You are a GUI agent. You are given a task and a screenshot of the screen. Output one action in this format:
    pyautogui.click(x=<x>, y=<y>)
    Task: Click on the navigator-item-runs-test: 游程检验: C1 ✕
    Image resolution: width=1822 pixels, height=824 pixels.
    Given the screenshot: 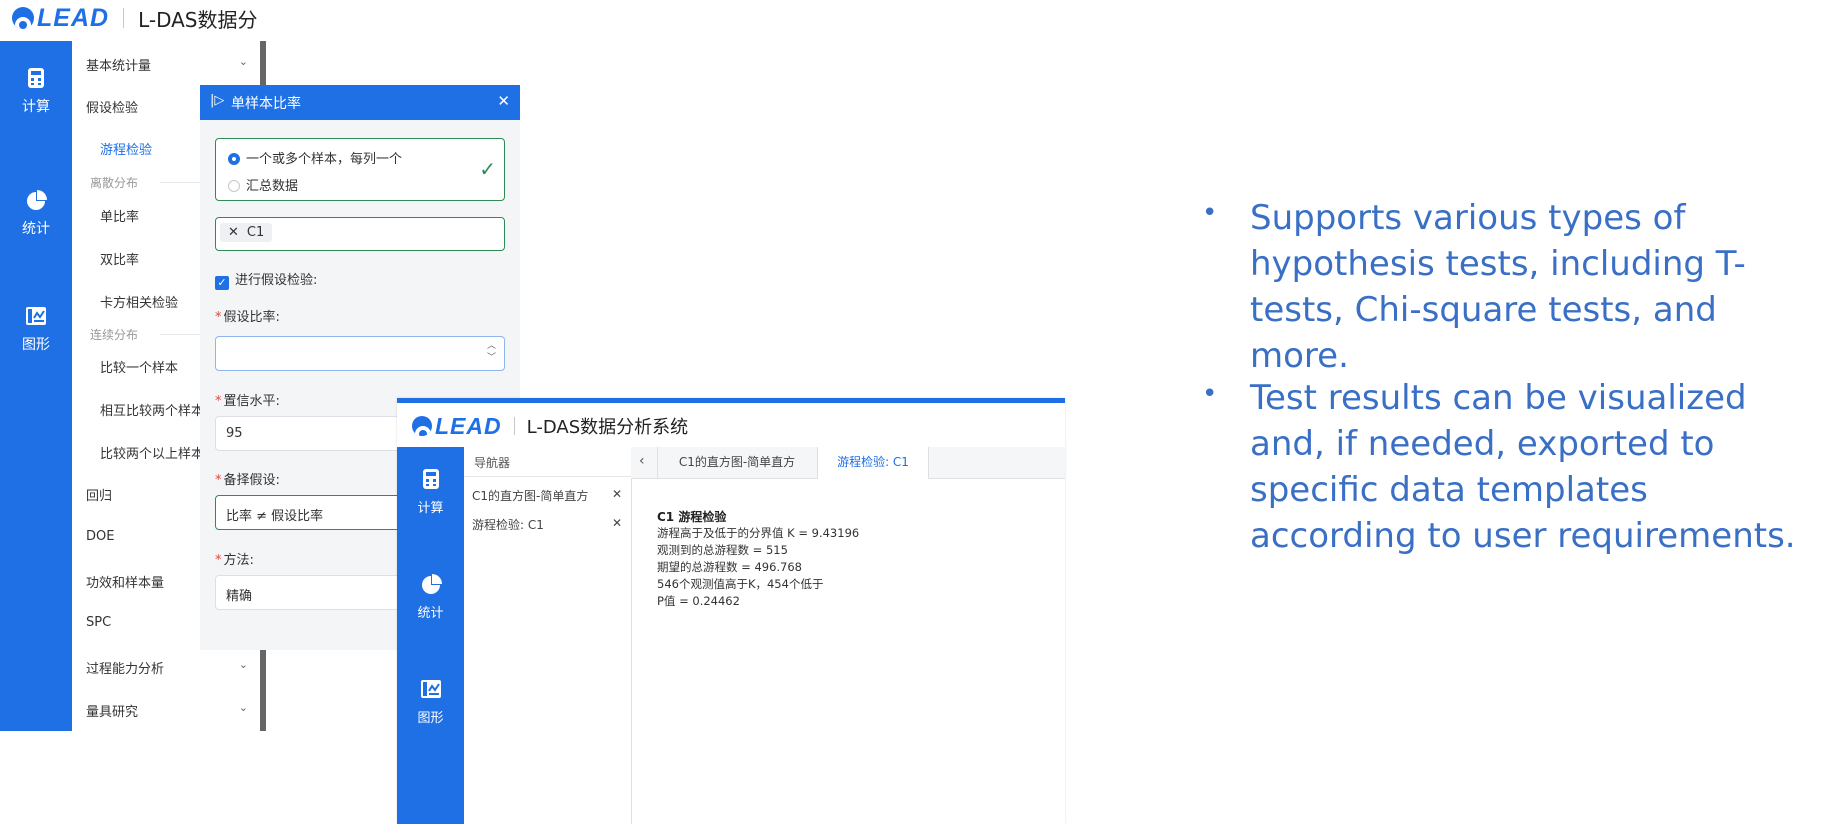 What is the action you would take?
    pyautogui.click(x=547, y=524)
    